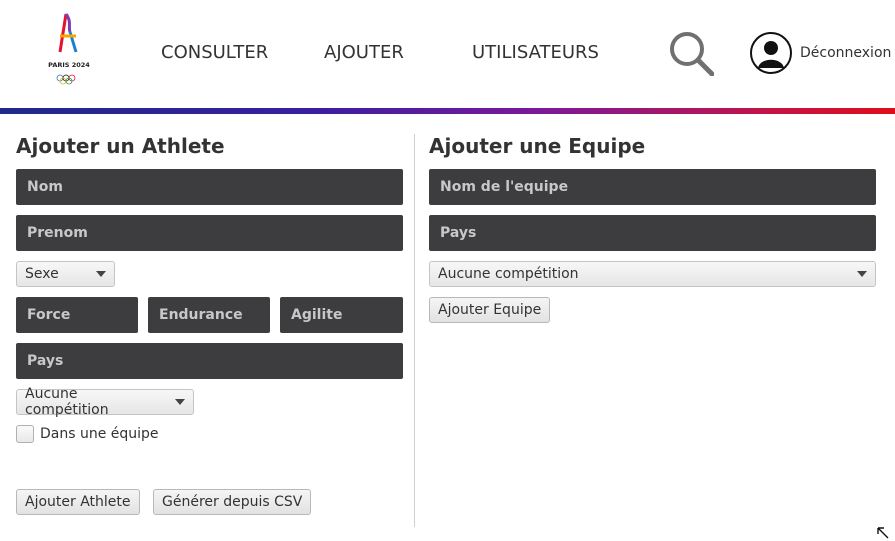  I want to click on athlete-nom-input: Nom, so click(209, 187).